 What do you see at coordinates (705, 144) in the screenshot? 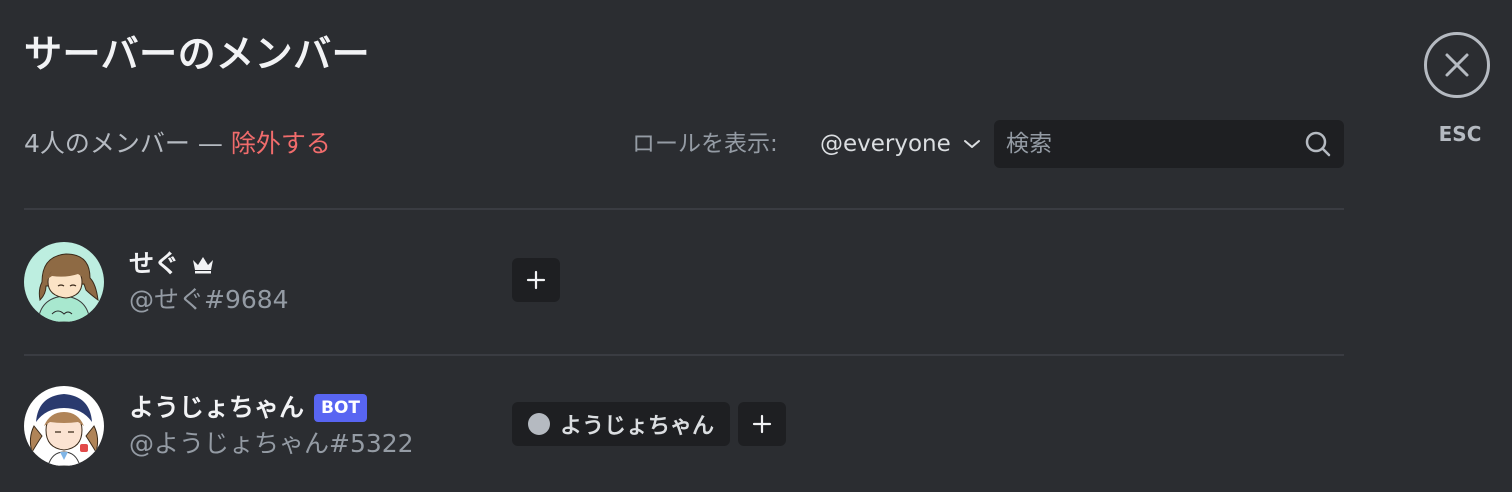
I see `role-filter-label: ロールを表示:` at bounding box center [705, 144].